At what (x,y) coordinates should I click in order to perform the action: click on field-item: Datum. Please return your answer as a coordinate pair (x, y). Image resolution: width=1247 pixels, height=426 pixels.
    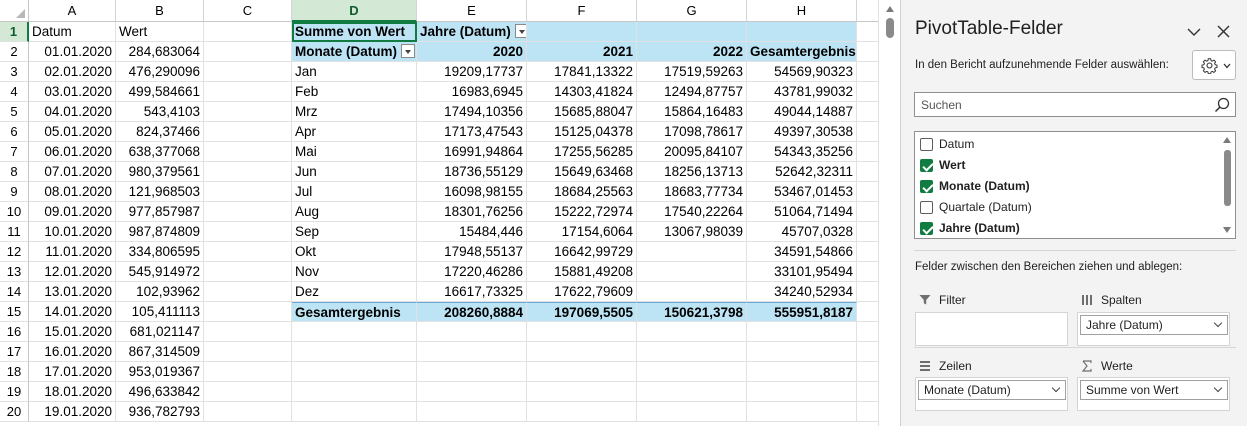
    Looking at the image, I should click on (1070, 144).